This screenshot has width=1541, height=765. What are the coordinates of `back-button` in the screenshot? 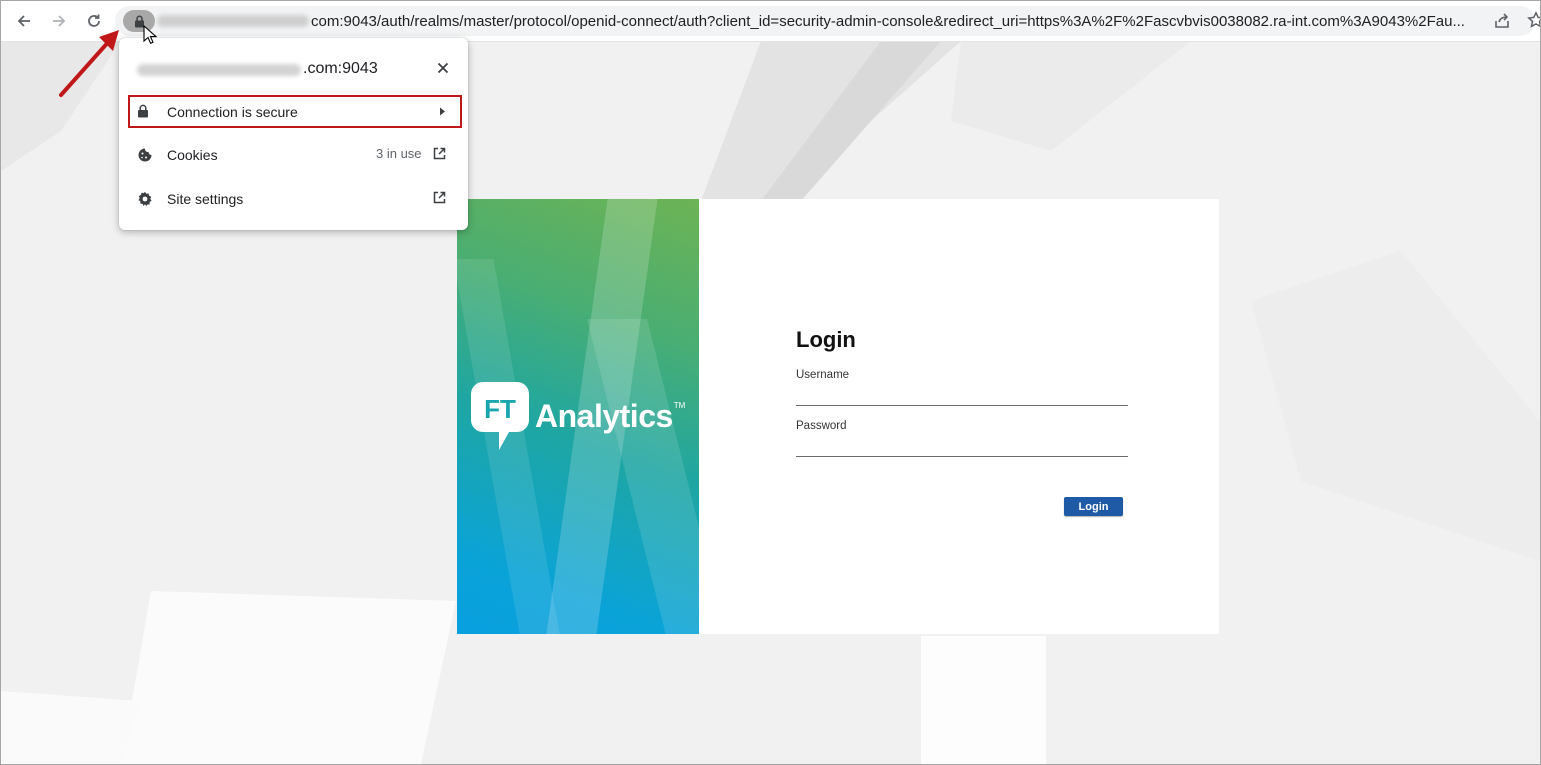 It's located at (24, 21).